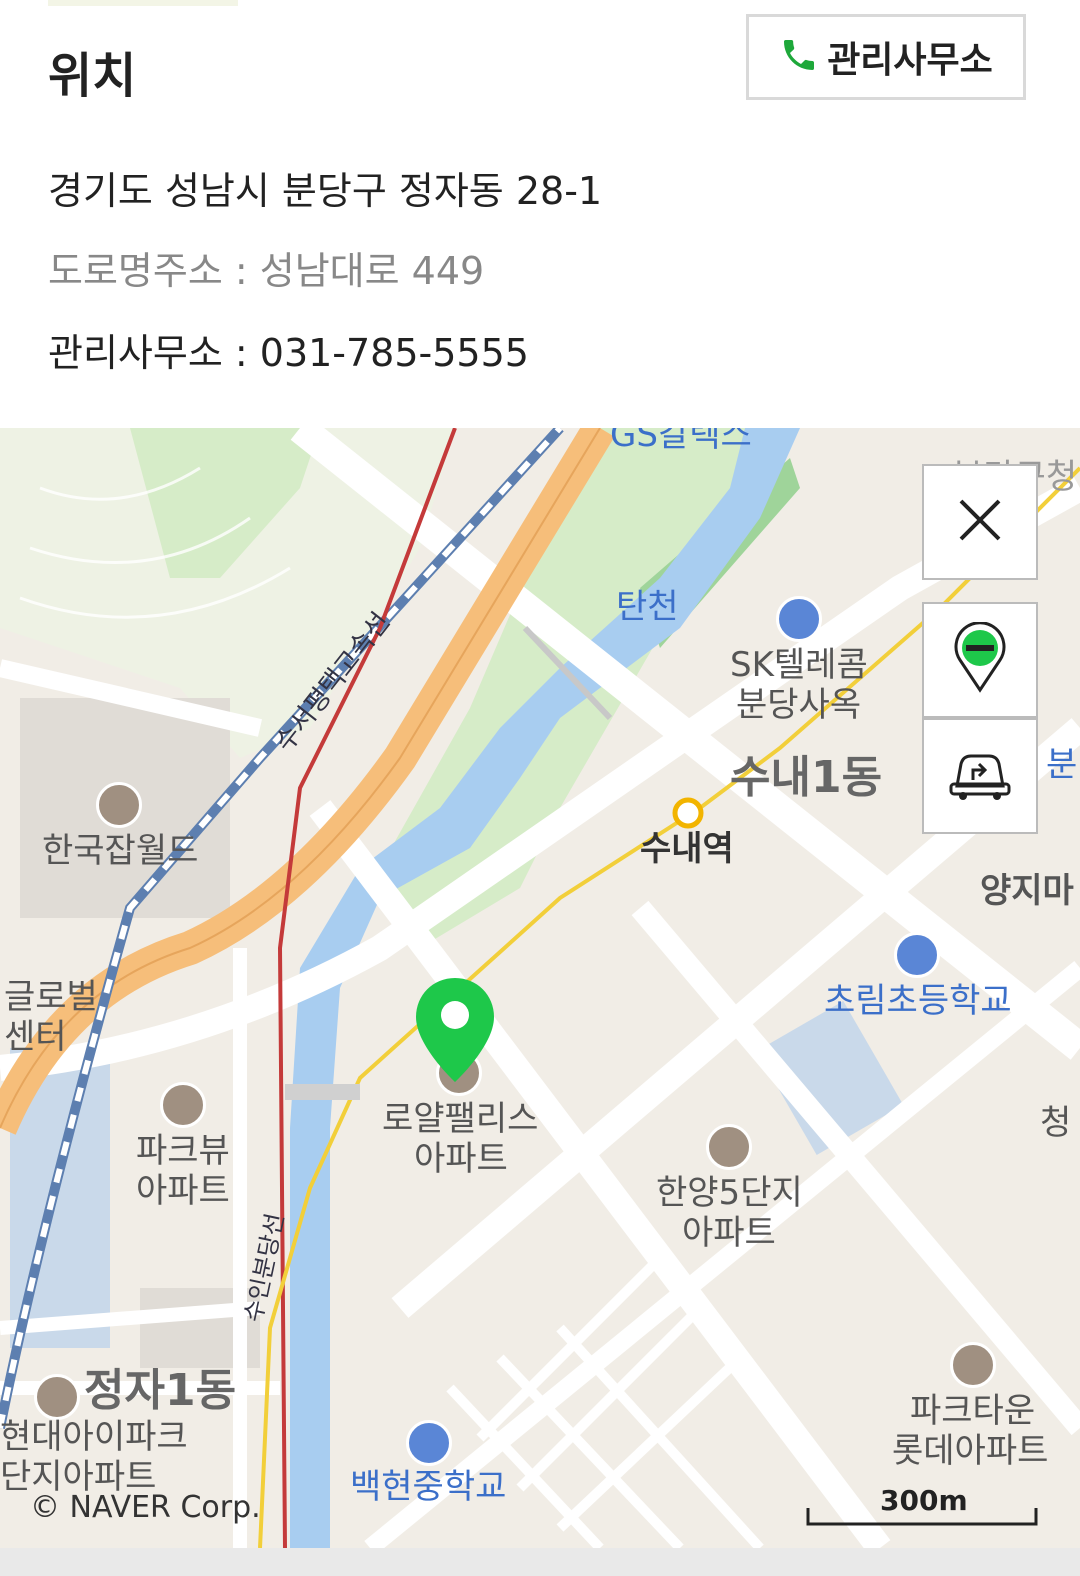 The image size is (1080, 1576). I want to click on landmark-icon, so click(799, 619).